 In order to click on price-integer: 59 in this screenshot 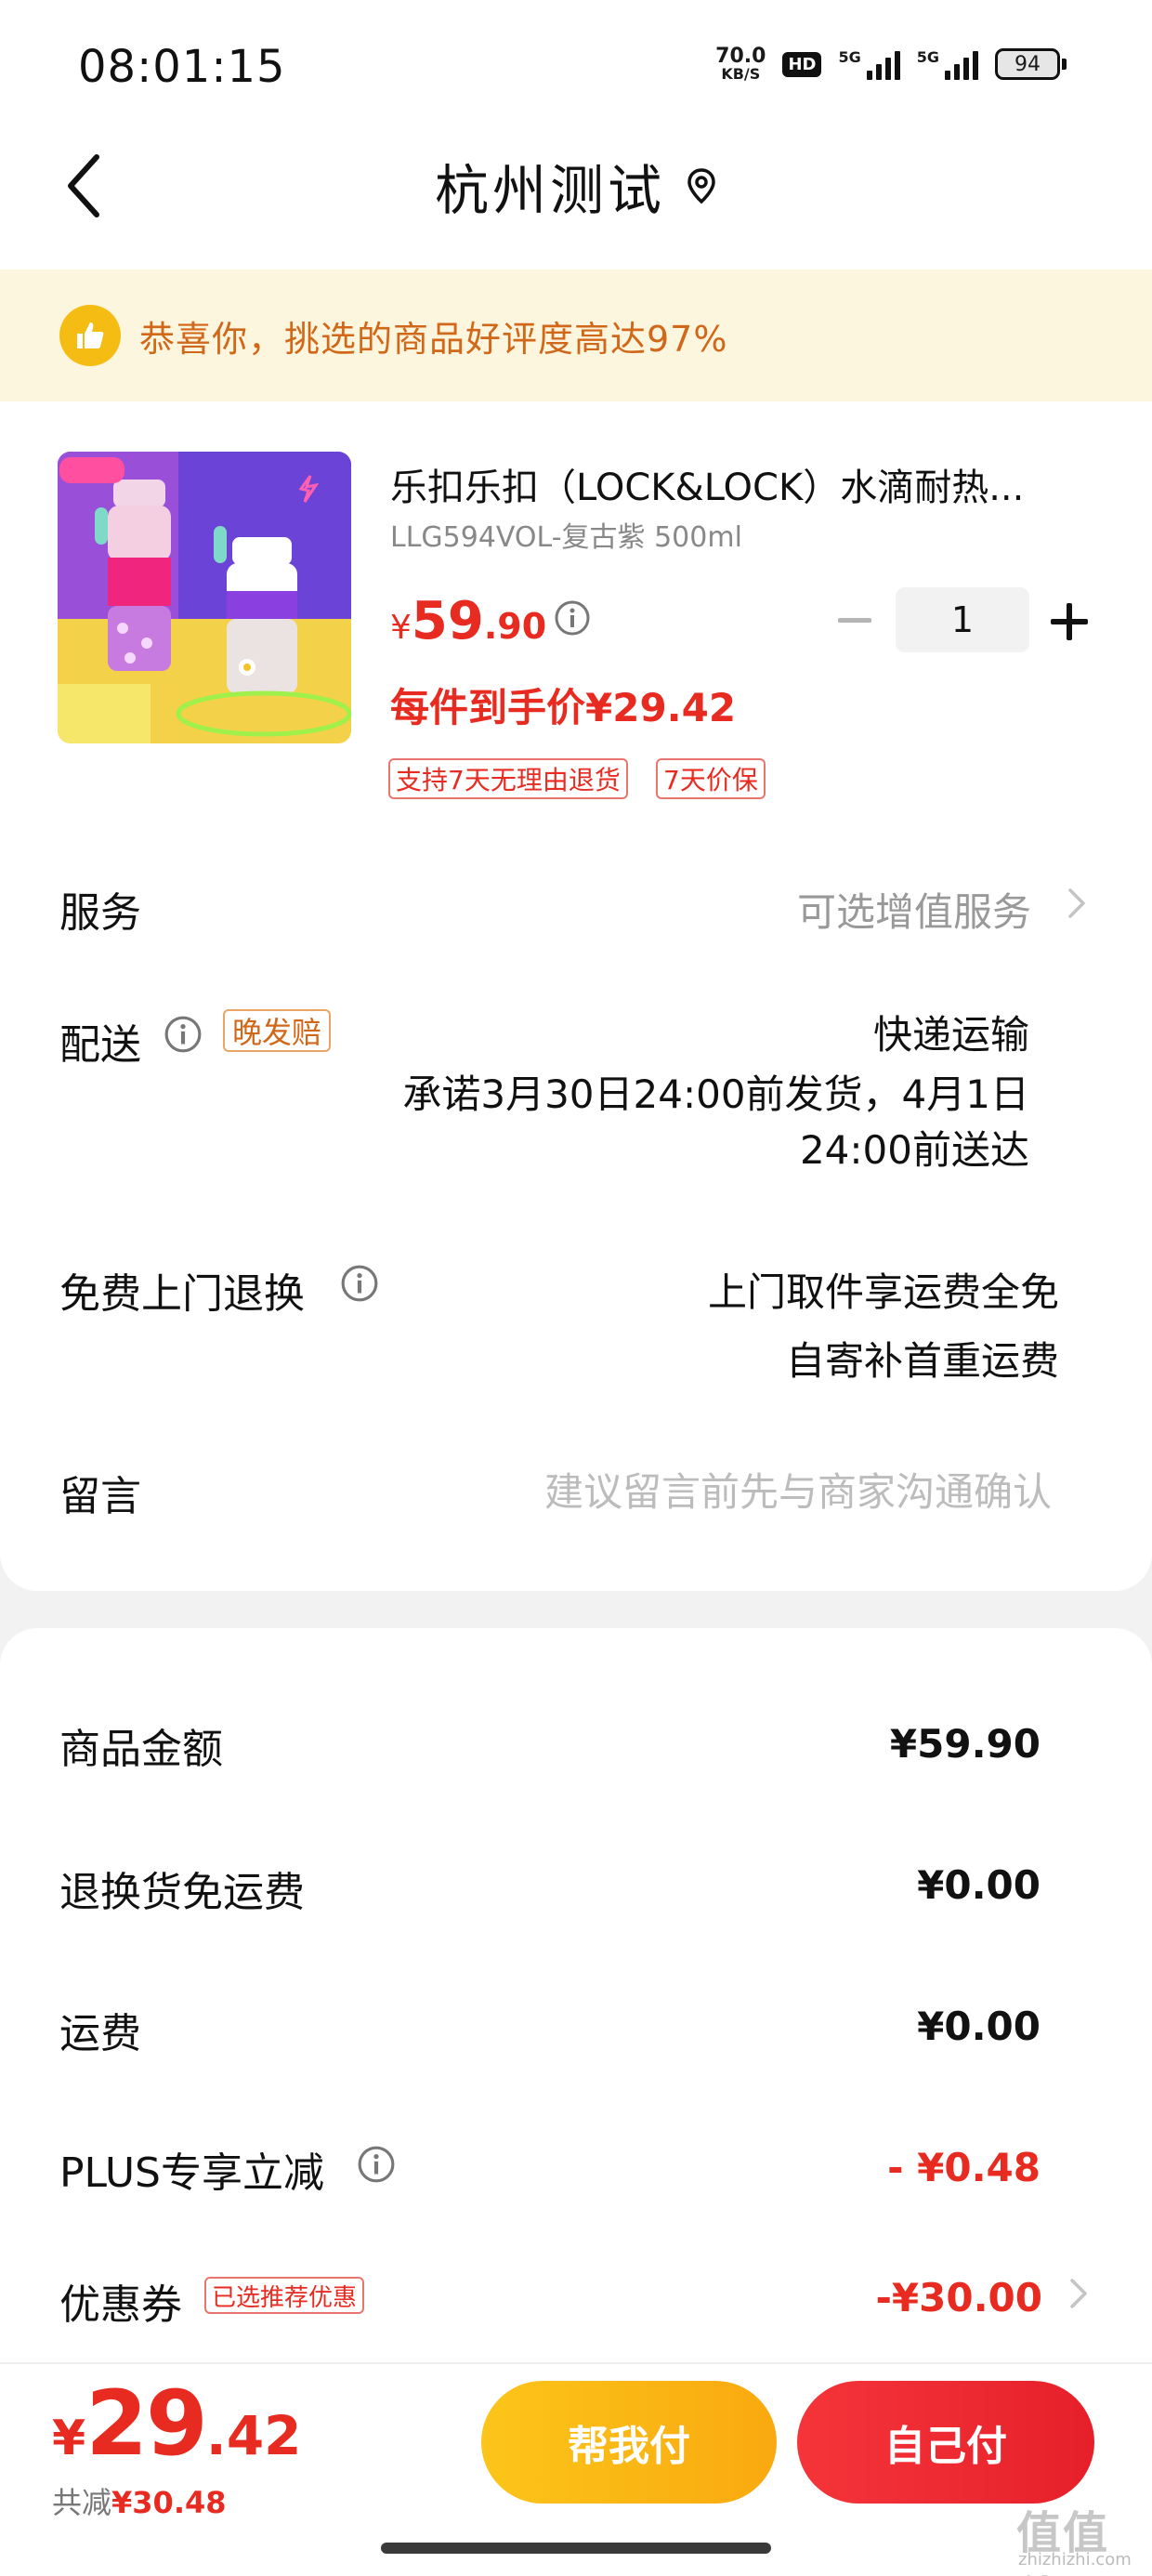, I will do `click(447, 621)`.